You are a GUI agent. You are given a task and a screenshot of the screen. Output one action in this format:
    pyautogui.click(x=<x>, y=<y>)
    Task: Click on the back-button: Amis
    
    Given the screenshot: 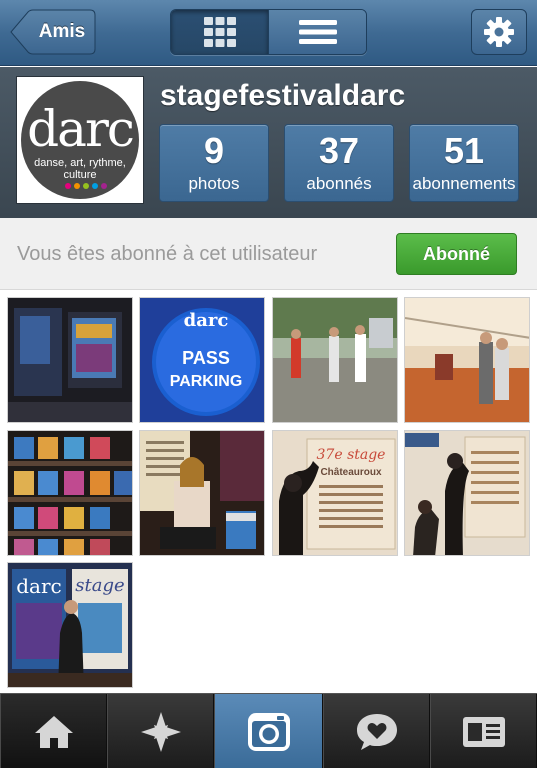 What is the action you would take?
    pyautogui.click(x=53, y=32)
    